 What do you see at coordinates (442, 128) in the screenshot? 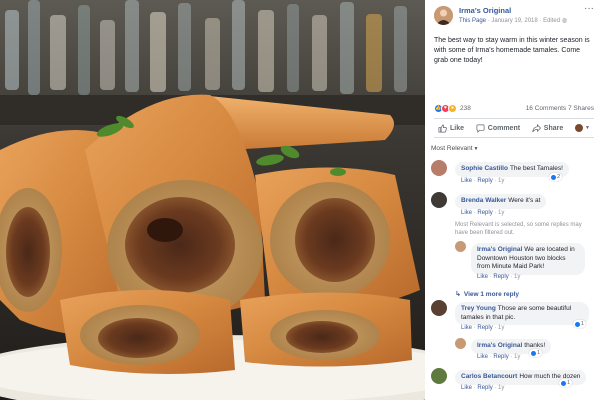
I see `thumbs-up-icon` at bounding box center [442, 128].